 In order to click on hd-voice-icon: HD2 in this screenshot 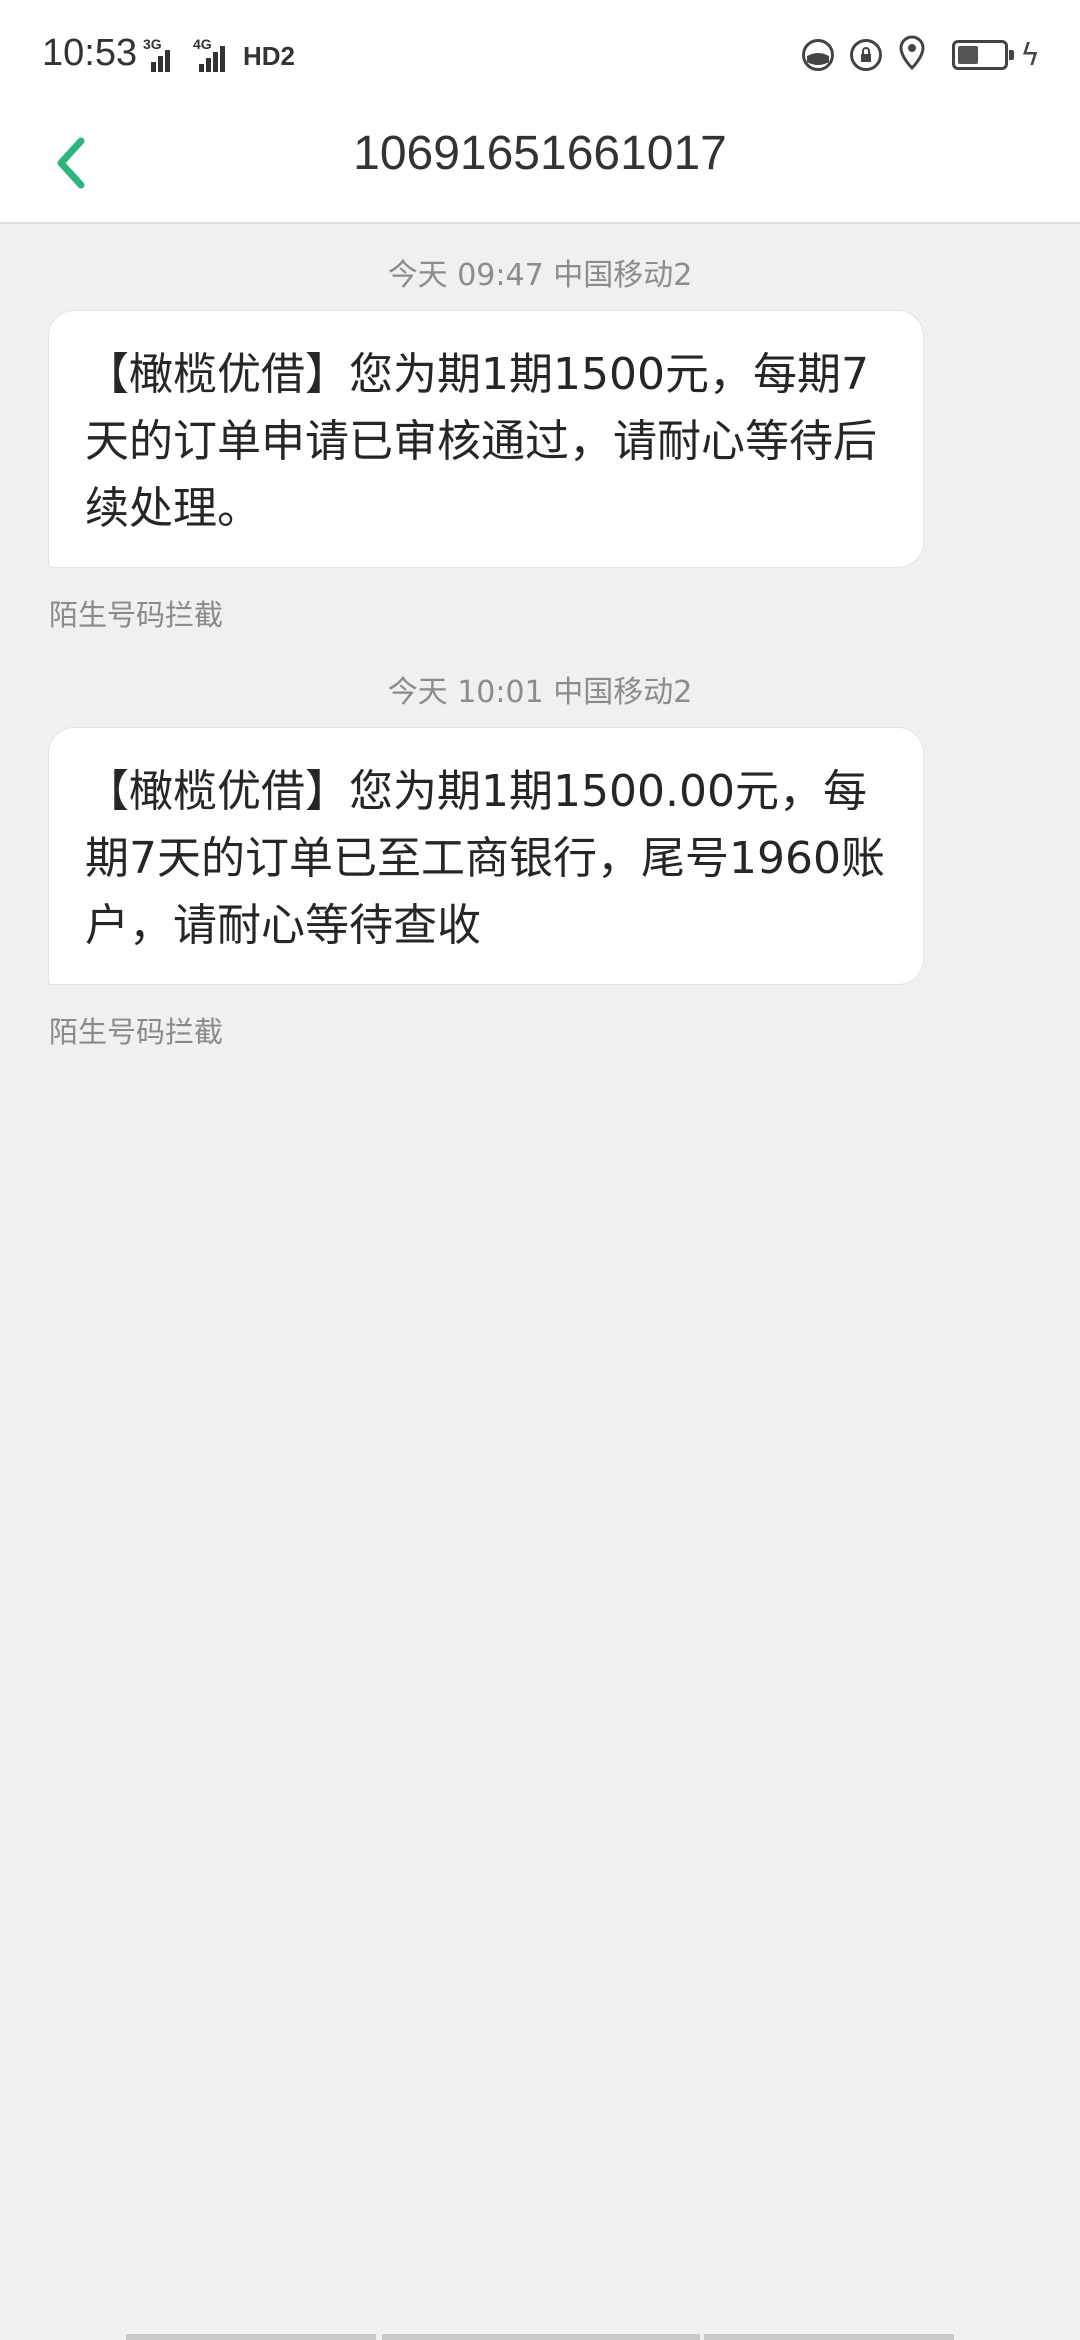, I will do `click(269, 56)`.